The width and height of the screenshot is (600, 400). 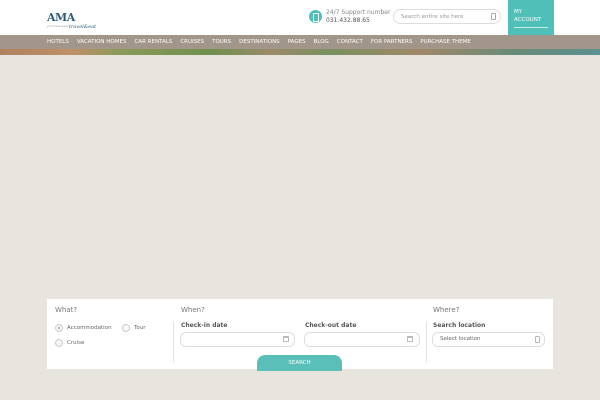 What do you see at coordinates (204, 325) in the screenshot?
I see `checkin-label: Check-in date` at bounding box center [204, 325].